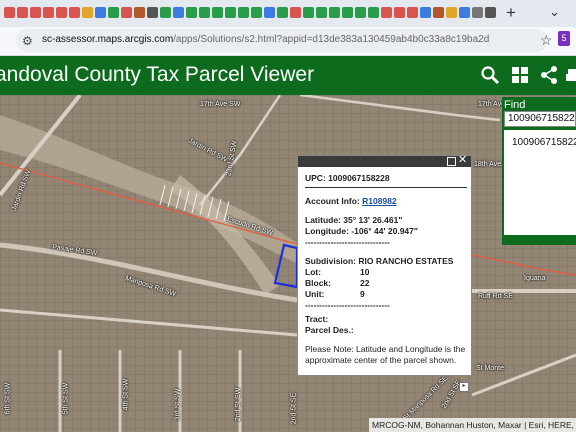 This screenshot has height=432, width=576. What do you see at coordinates (540, 119) in the screenshot?
I see `find-input: 1009067158228` at bounding box center [540, 119].